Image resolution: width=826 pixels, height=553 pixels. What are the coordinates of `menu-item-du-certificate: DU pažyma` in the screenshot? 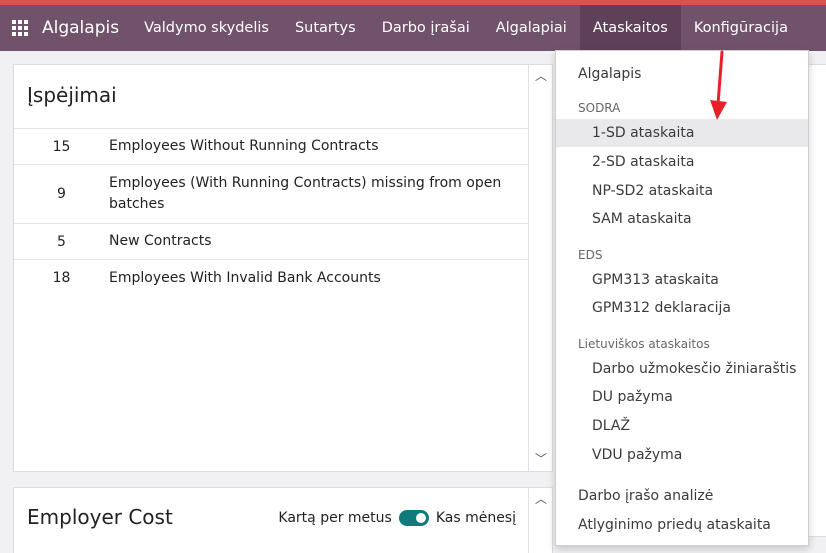 It's located at (682, 397).